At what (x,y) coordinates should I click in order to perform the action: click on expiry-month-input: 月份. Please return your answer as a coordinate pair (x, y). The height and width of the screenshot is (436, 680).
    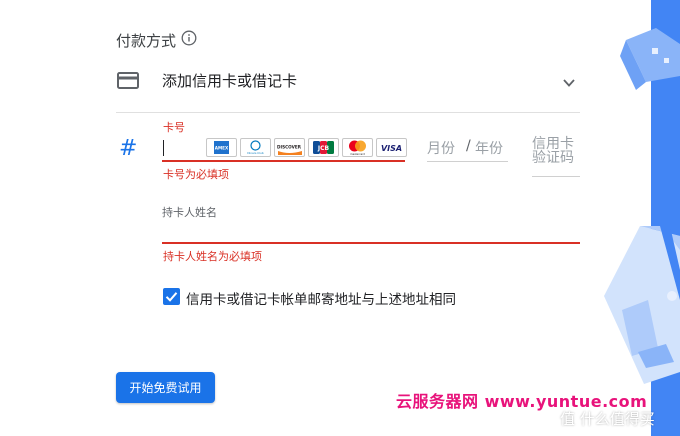
    Looking at the image, I should click on (441, 148).